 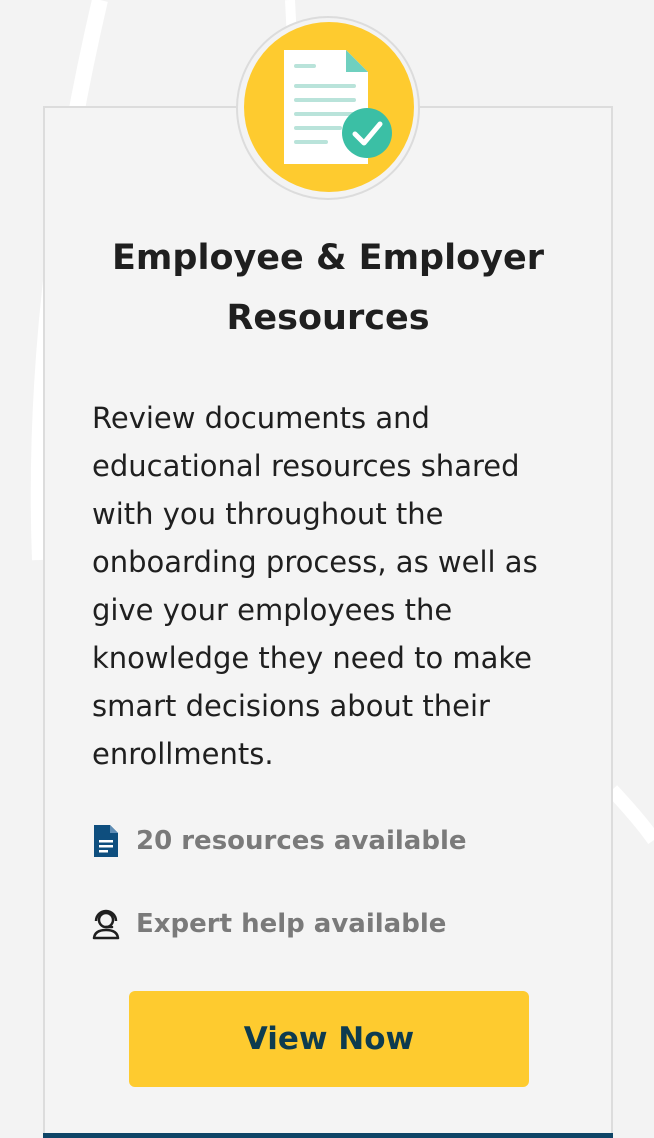 I want to click on card-accent-bar, so click(x=328, y=1135).